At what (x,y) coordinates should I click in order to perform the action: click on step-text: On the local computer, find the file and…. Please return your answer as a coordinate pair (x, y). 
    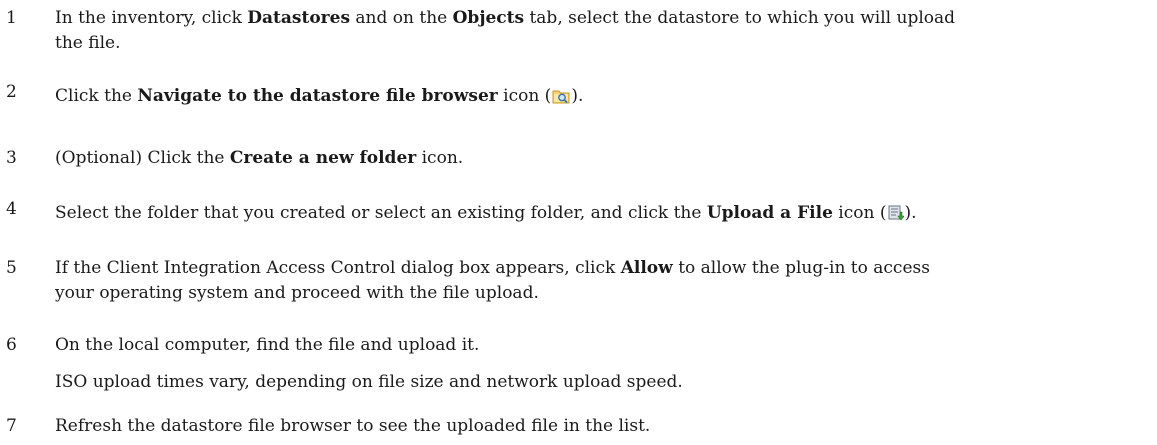
    Looking at the image, I should click on (267, 345).